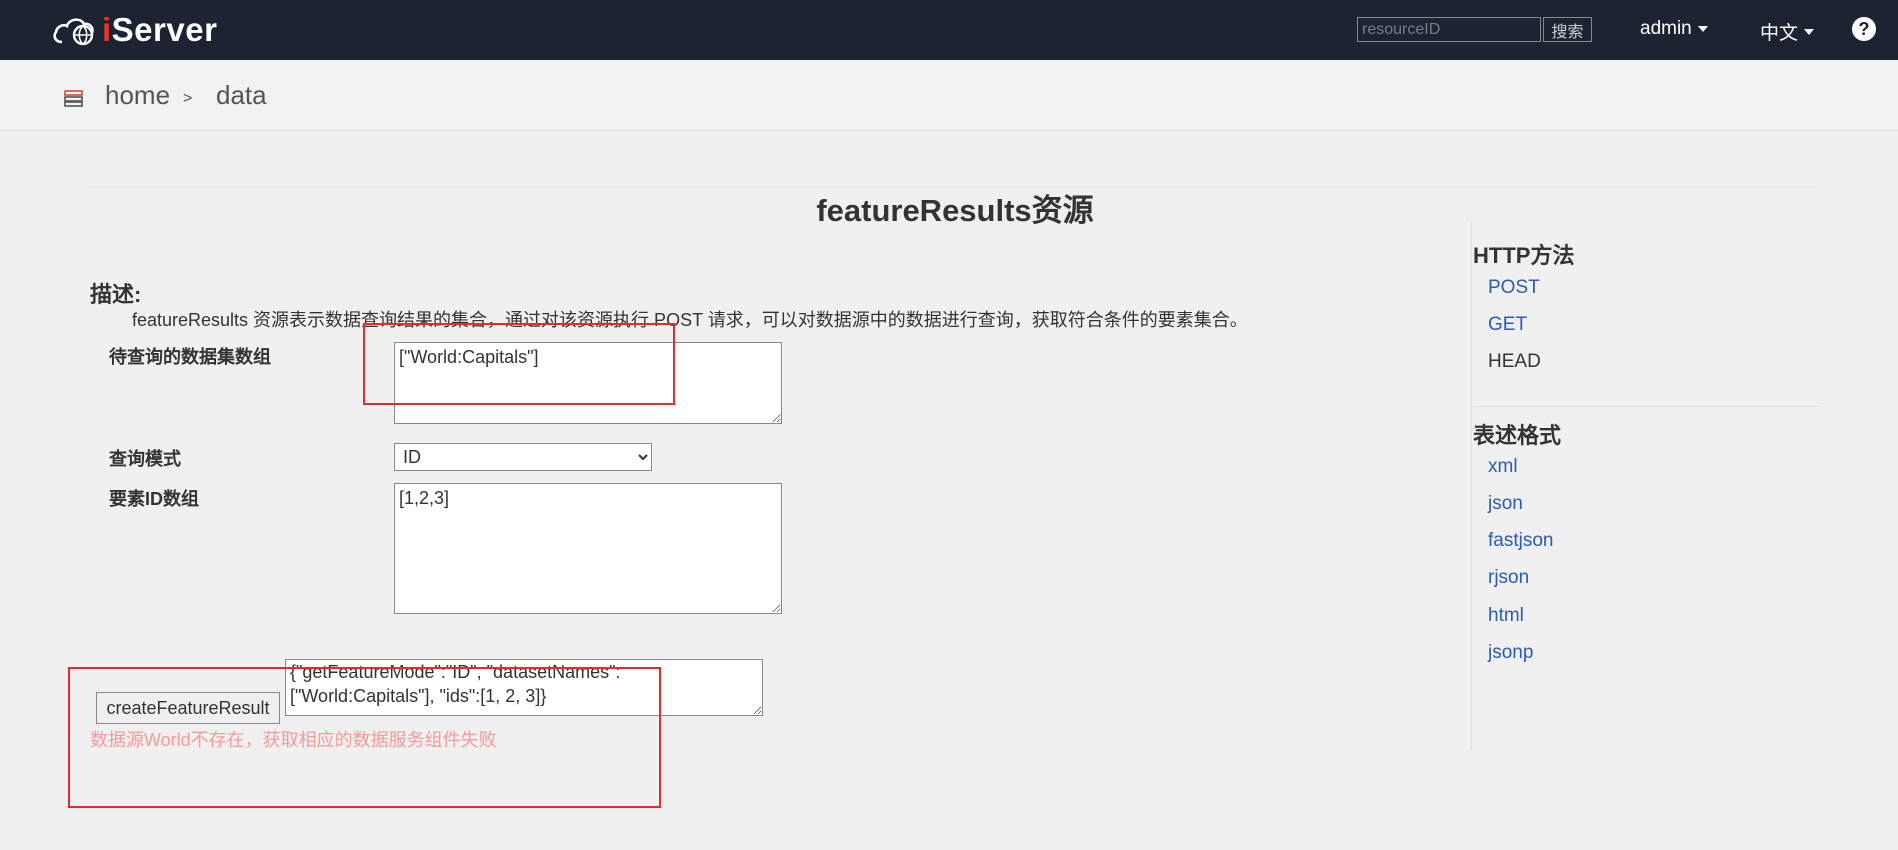  What do you see at coordinates (241, 95) in the screenshot?
I see `breadcrumb-current: data` at bounding box center [241, 95].